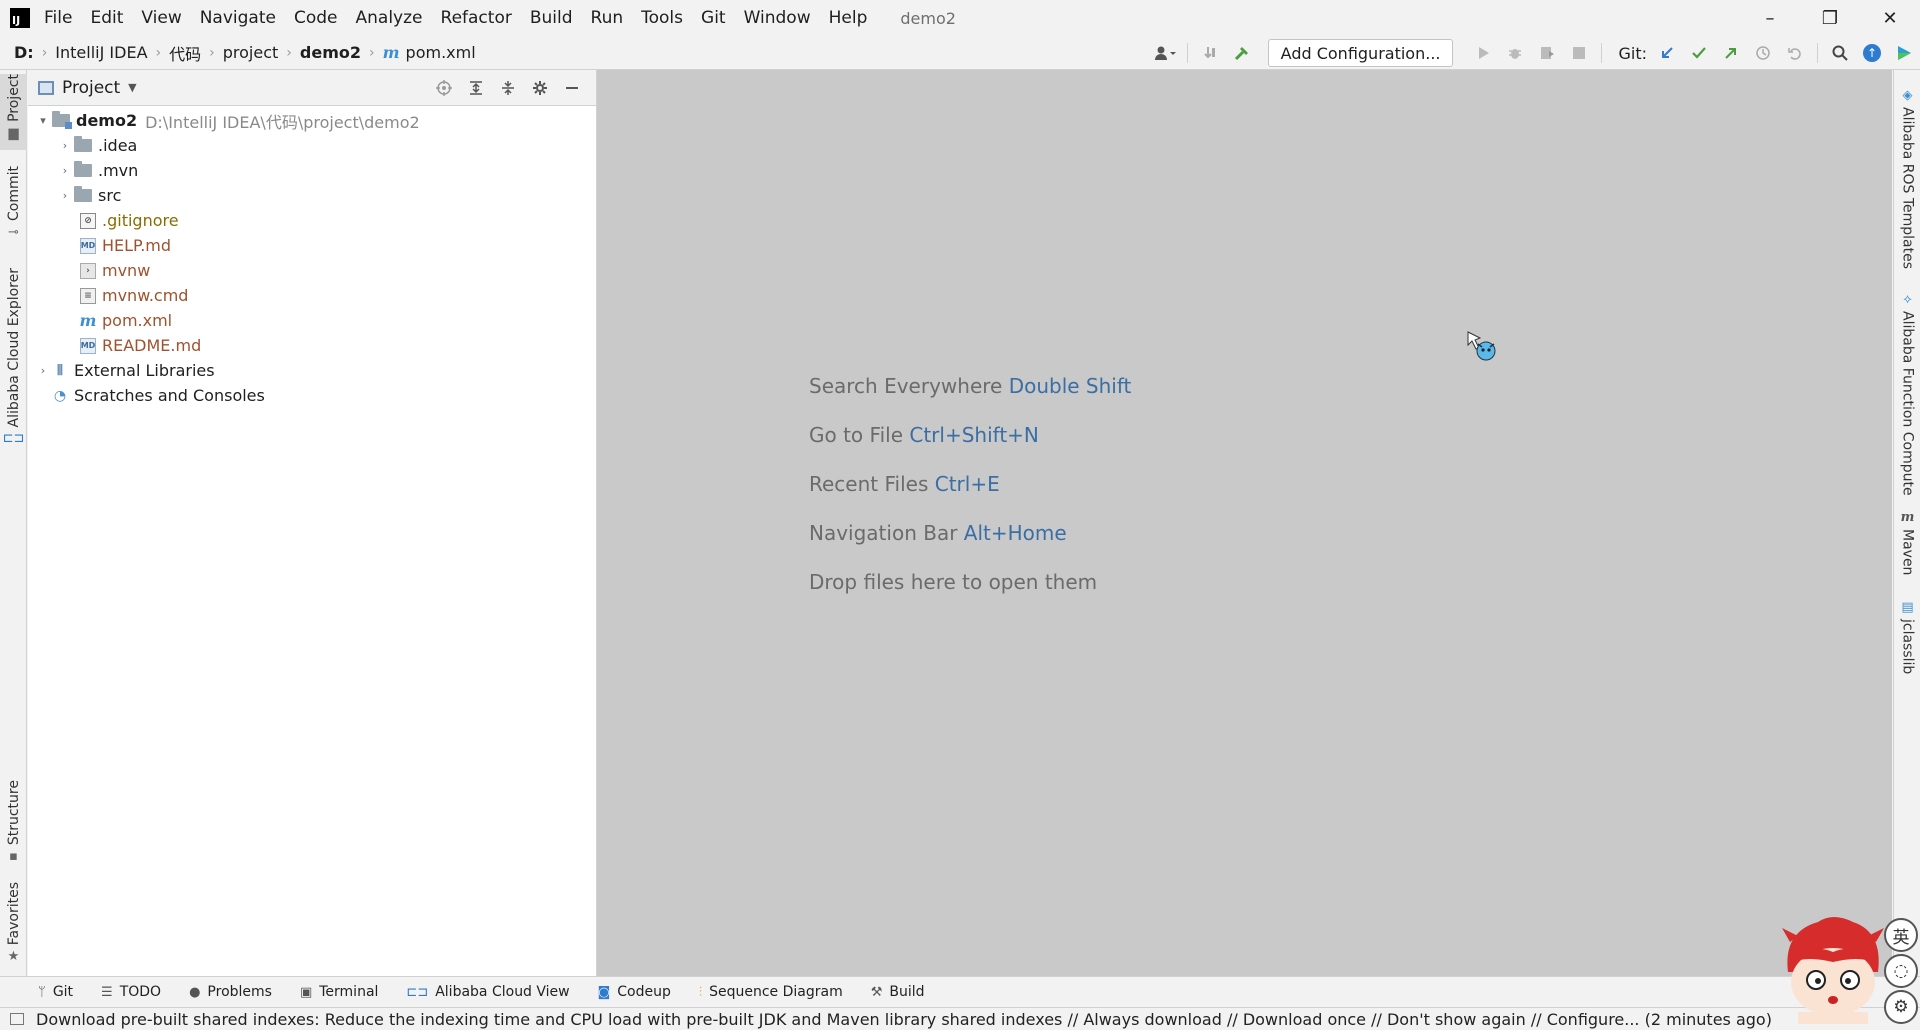  What do you see at coordinates (429, 52) in the screenshot?
I see `breadcrumb-pom: m pom.xml` at bounding box center [429, 52].